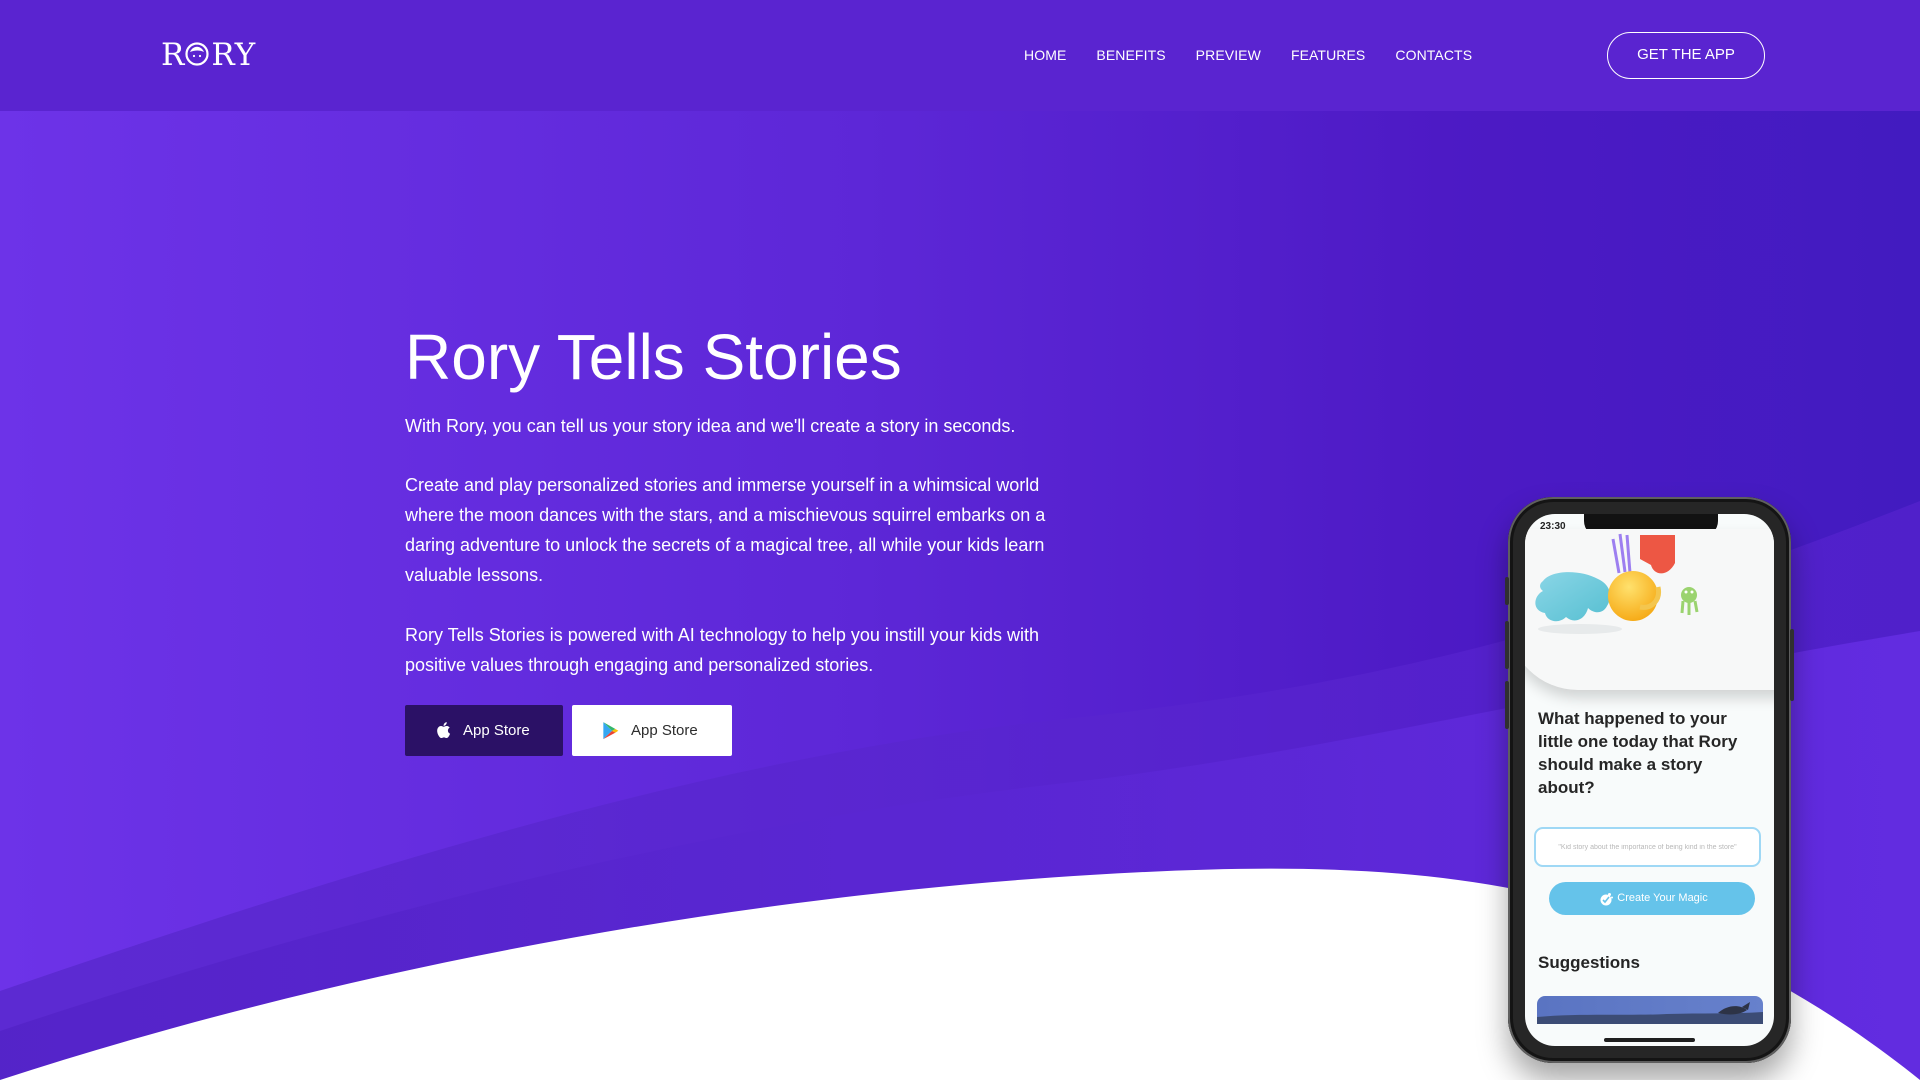 Image resolution: width=1920 pixels, height=1080 pixels. I want to click on create-button-label: Create Your Magic, so click(1662, 898).